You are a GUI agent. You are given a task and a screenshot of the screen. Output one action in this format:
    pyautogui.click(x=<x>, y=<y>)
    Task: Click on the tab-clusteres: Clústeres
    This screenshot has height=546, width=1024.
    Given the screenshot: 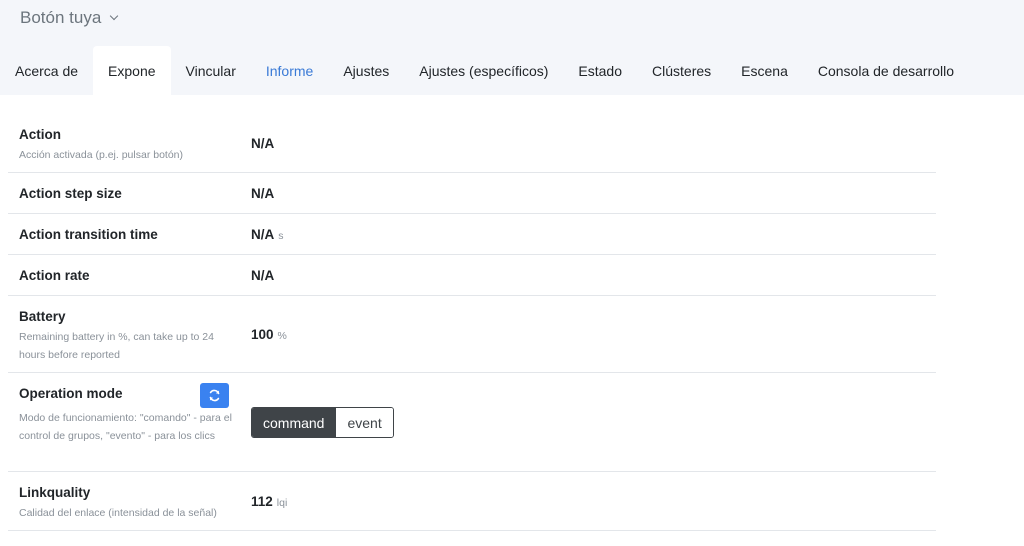 What is the action you would take?
    pyautogui.click(x=681, y=70)
    